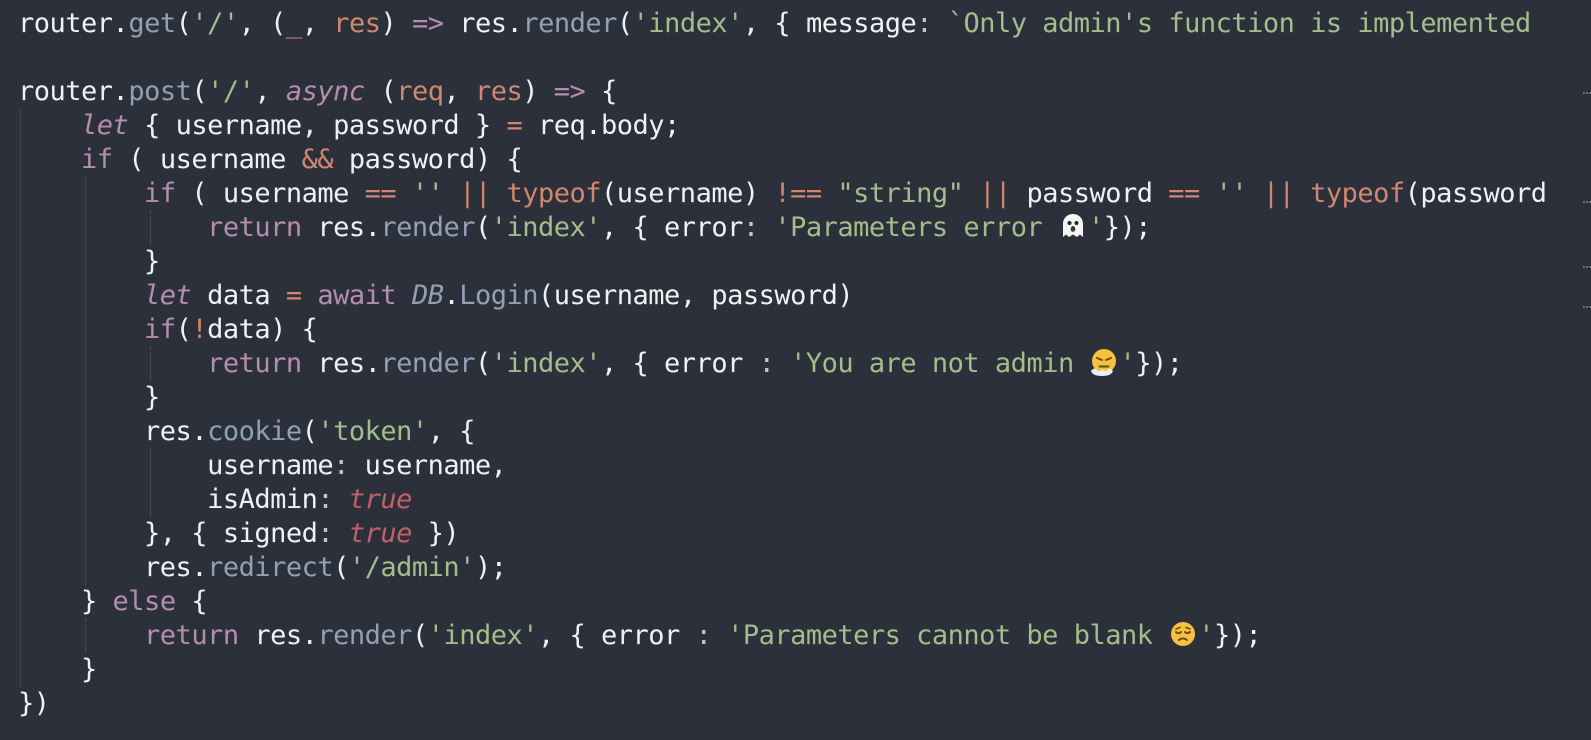 The height and width of the screenshot is (740, 1591). Describe the element at coordinates (451, 431) in the screenshot. I see `code-token: , {` at that location.